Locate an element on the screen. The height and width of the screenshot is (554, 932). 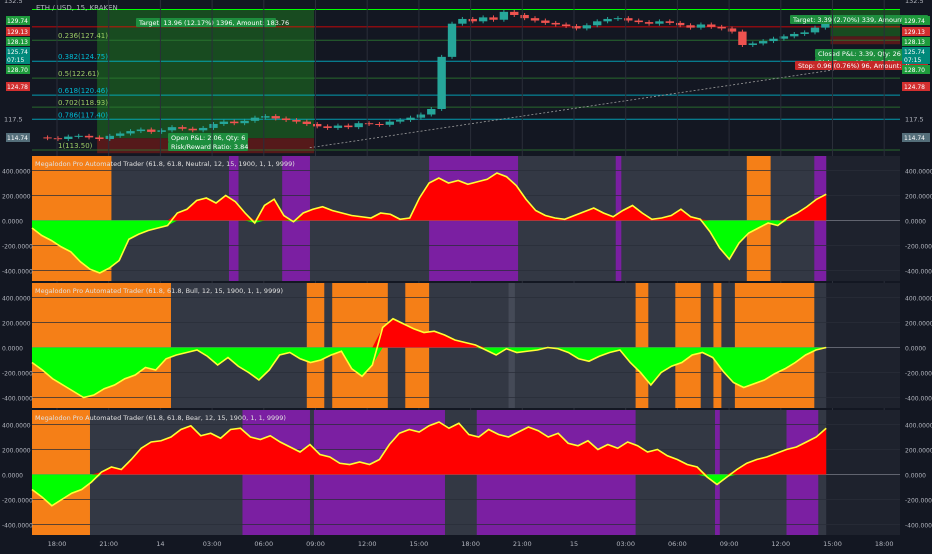
price-badge-left: 128.13 is located at coordinates (18, 41).